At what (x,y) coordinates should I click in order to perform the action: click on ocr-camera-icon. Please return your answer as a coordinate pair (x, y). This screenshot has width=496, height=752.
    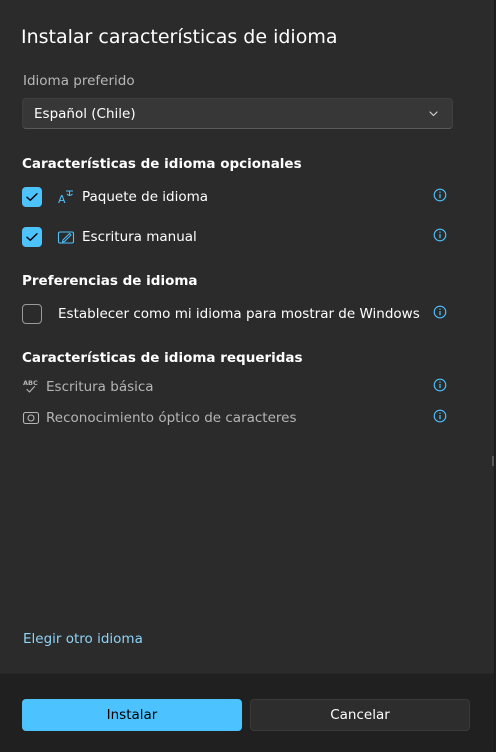
    Looking at the image, I should click on (31, 418).